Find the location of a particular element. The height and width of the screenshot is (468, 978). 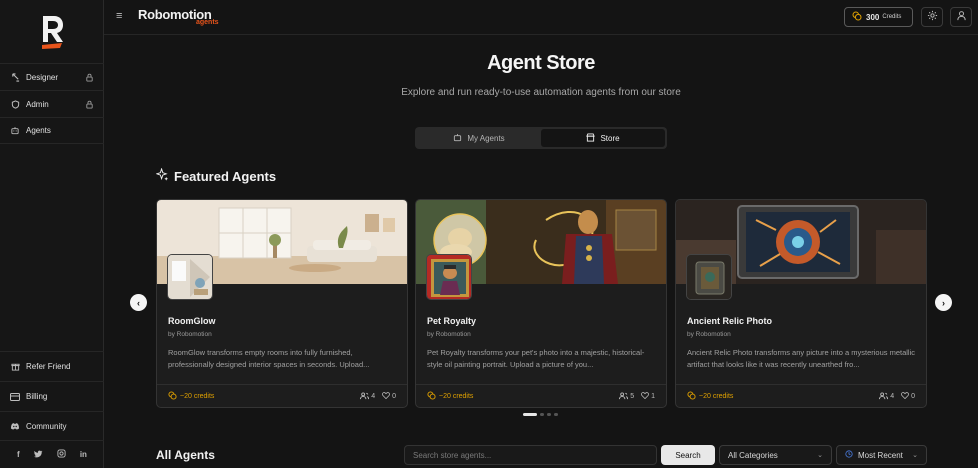

agent-likes-count: 1 is located at coordinates (653, 396).